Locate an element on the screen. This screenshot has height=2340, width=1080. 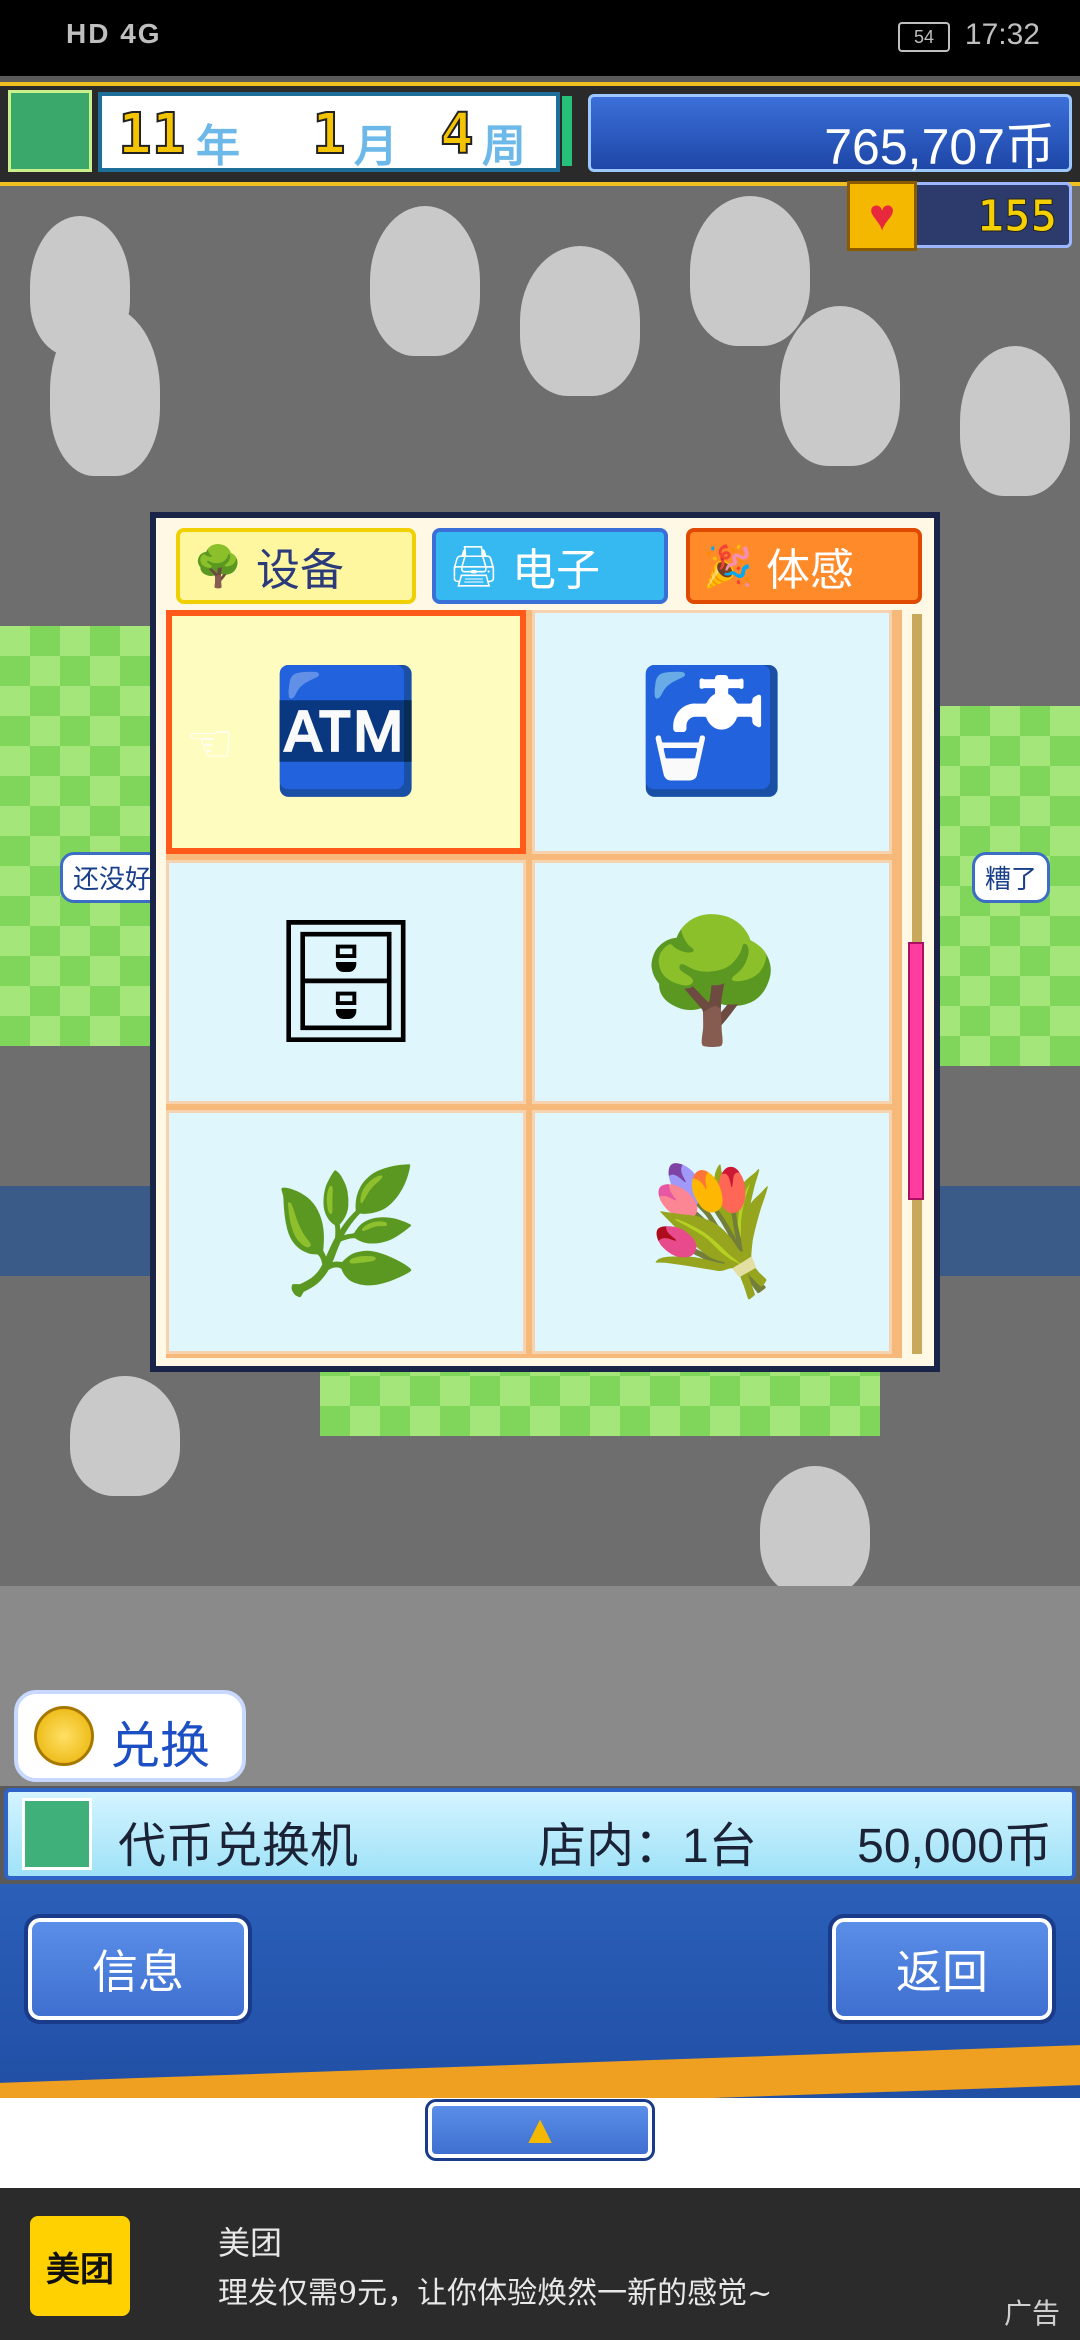
water-dispenser-icon: 🚰 is located at coordinates (712, 731).